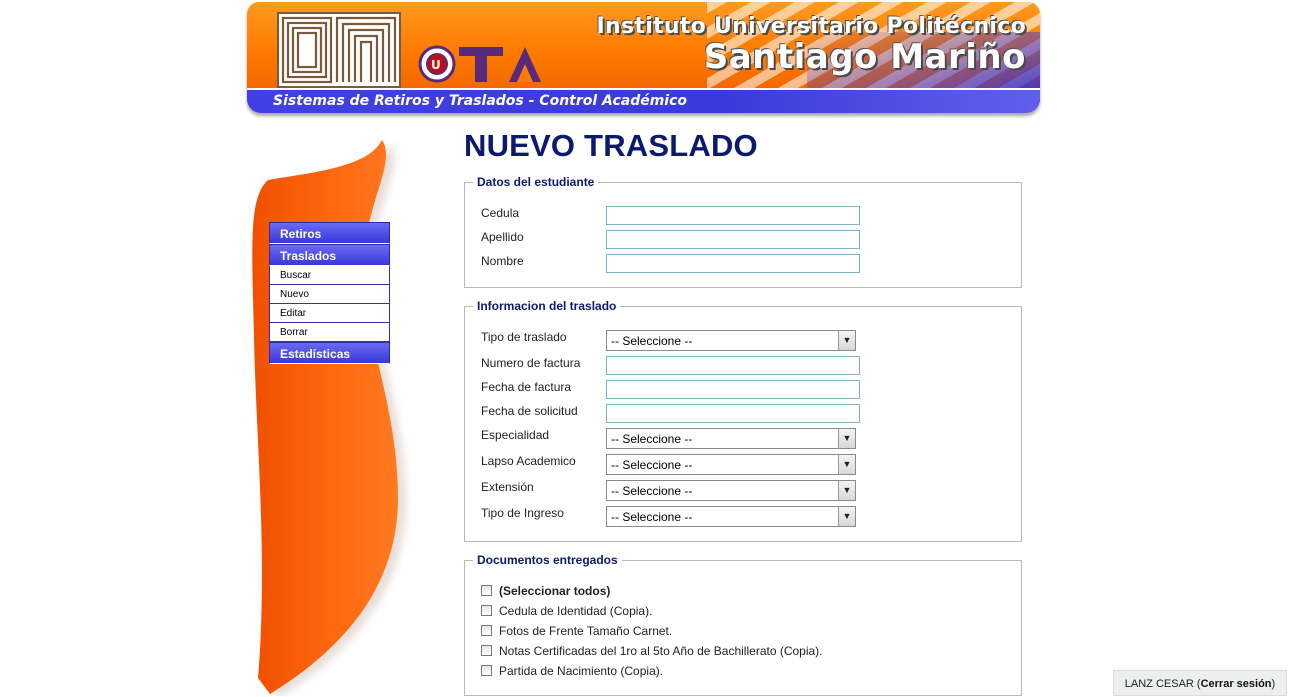 The width and height of the screenshot is (1304, 697). I want to click on tipo-ingreso-label: Tipo de Ingreso, so click(522, 513).